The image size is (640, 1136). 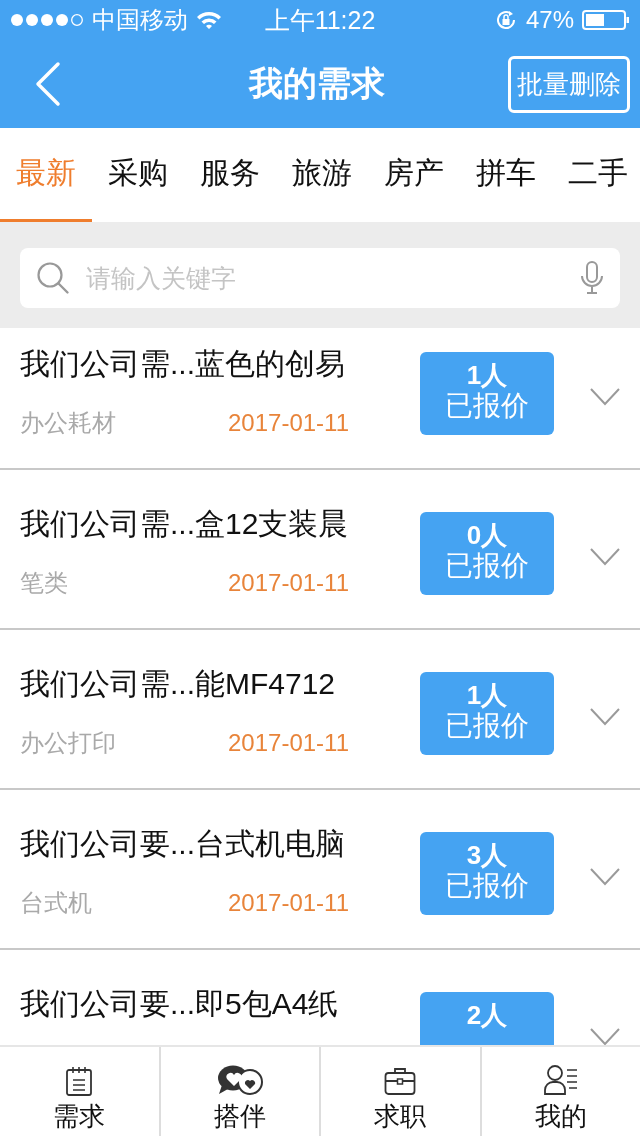 I want to click on signal-icon, so click(x=47, y=20).